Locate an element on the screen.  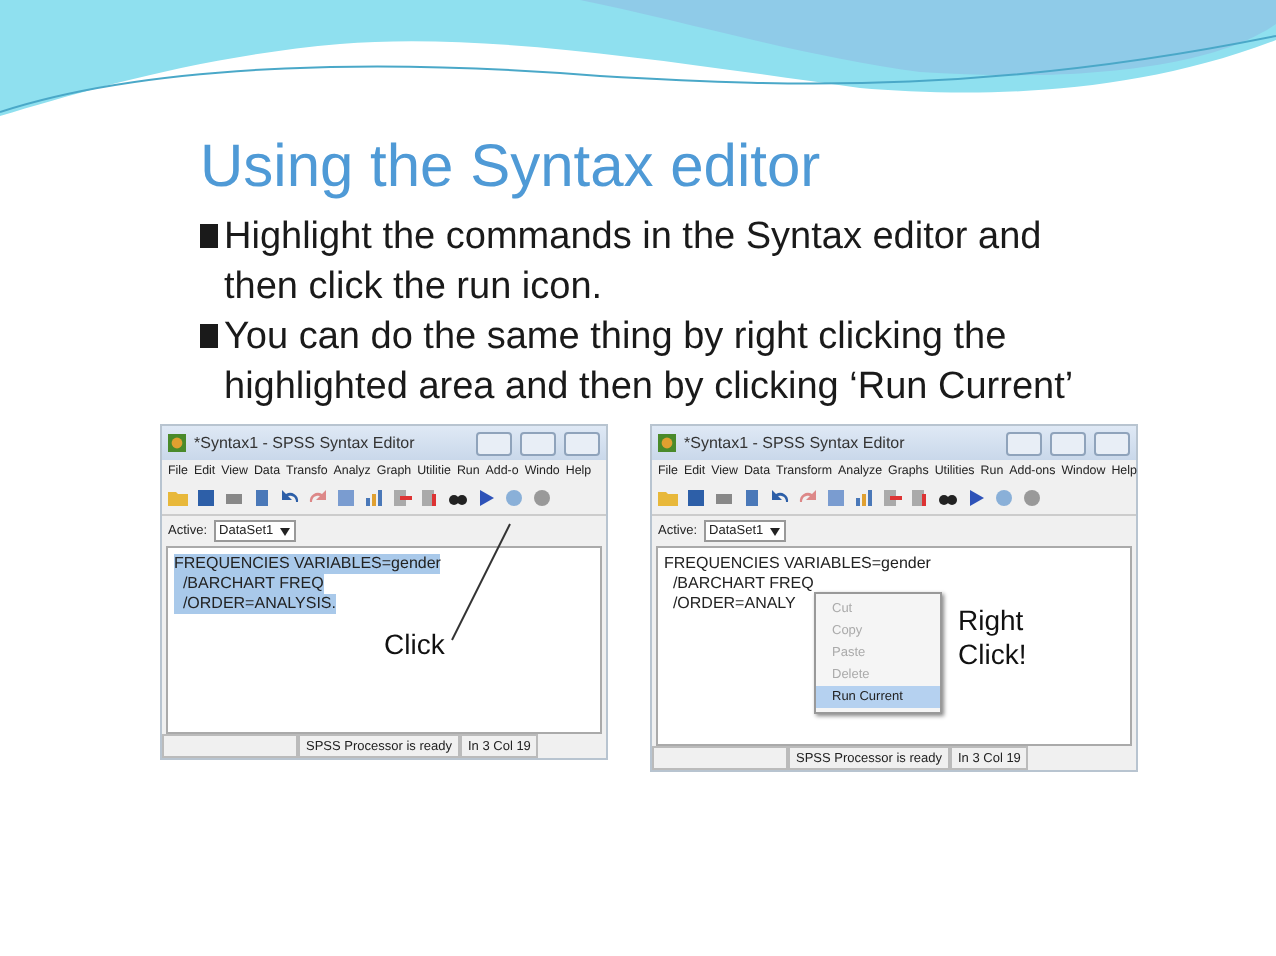
bullet-text: You can do the same thing by right clicking the highlighted area and then by clicking ‘Run Current’ is located at coordinates (649, 363).